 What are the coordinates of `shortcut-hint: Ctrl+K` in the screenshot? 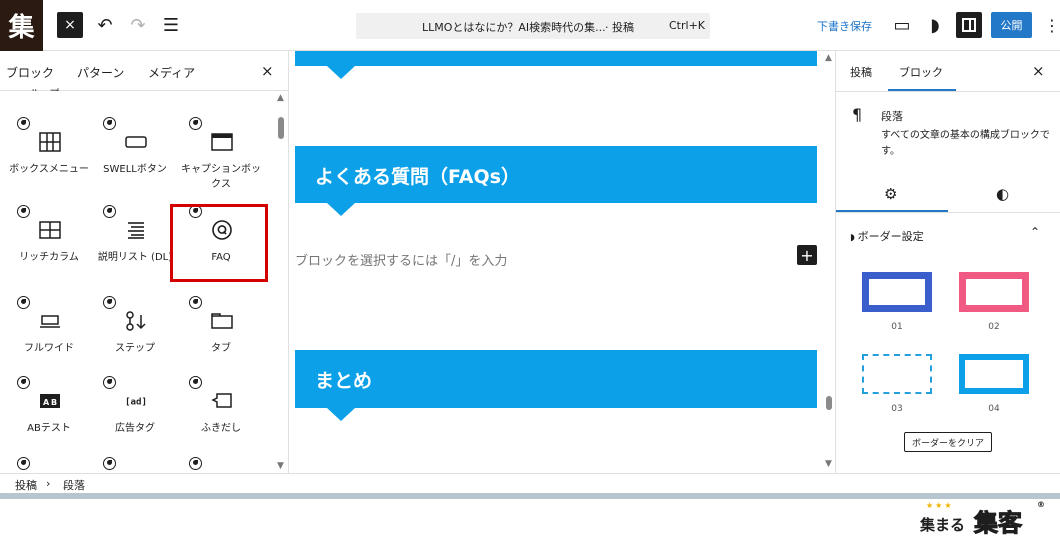 It's located at (687, 25).